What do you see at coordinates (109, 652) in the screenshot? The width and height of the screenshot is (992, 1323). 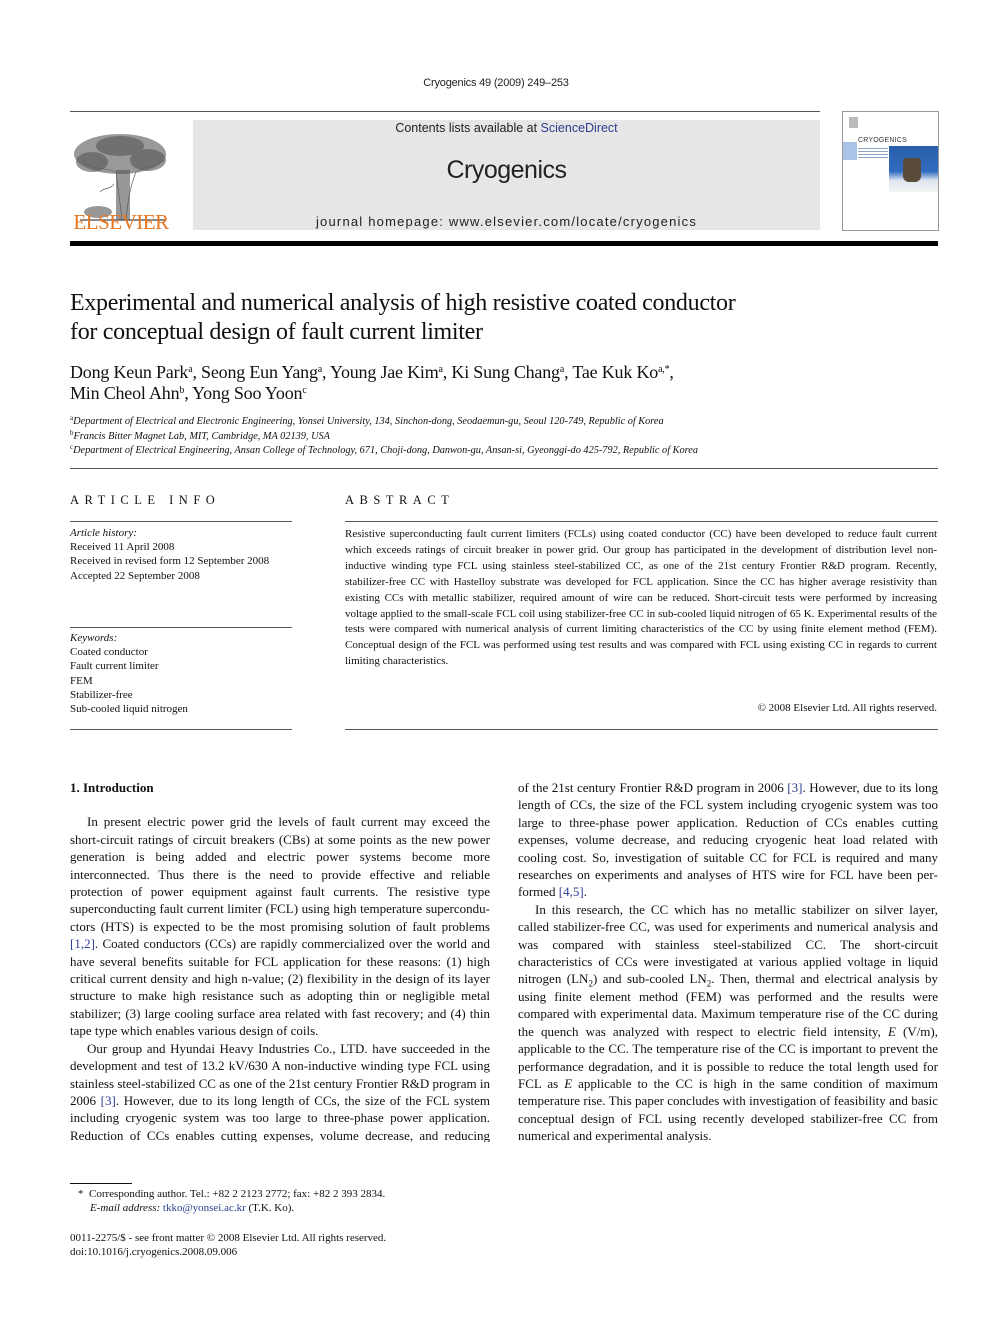 I see `keyword: Coated conductor` at bounding box center [109, 652].